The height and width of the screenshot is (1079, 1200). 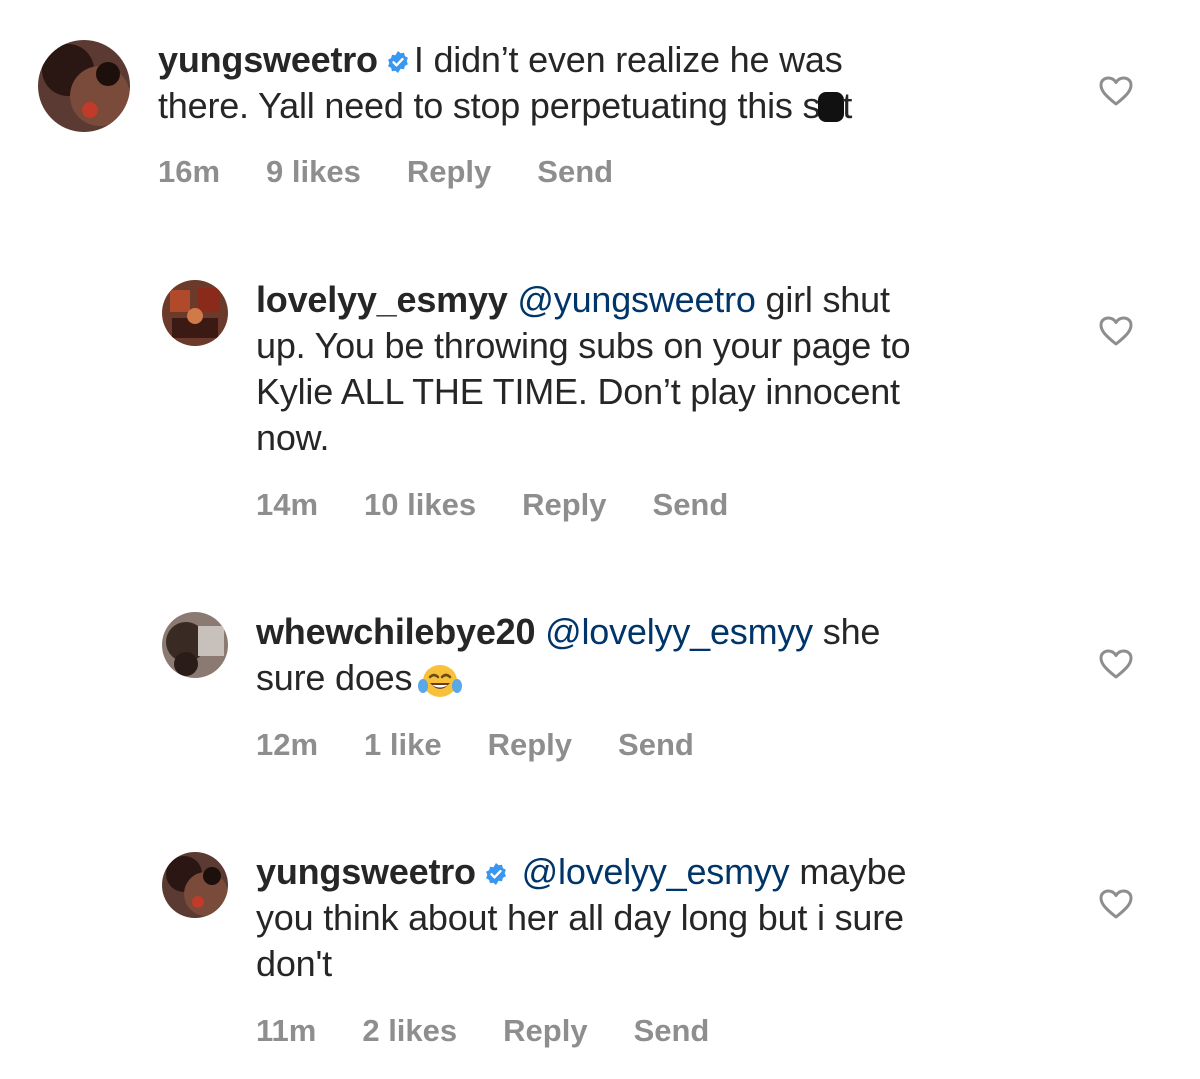 What do you see at coordinates (475, 745) in the screenshot?
I see `comment-meta: 12m 1 like Reply Send` at bounding box center [475, 745].